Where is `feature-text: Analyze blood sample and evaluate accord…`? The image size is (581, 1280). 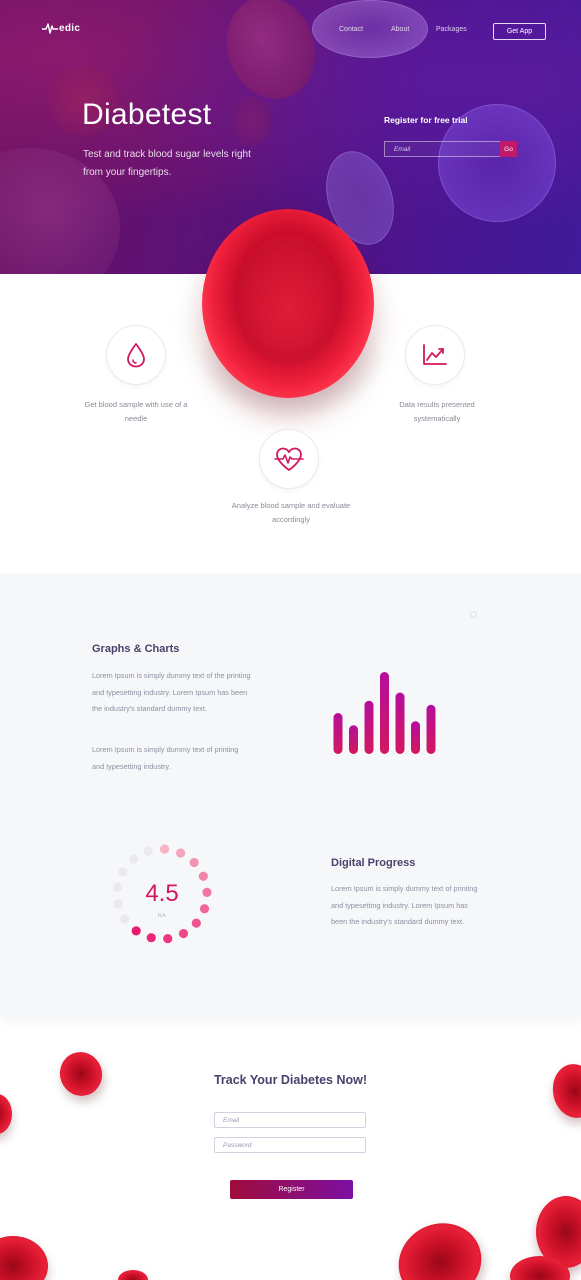 feature-text: Analyze blood sample and evaluate accord… is located at coordinates (291, 512).